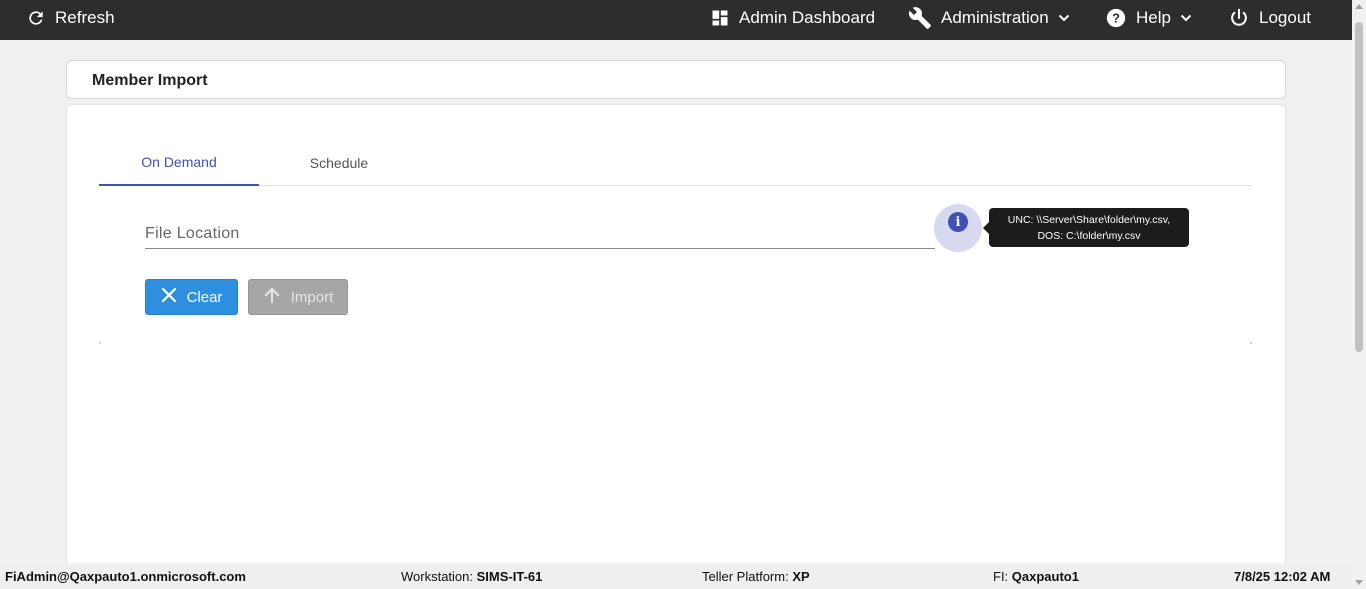 Image resolution: width=1366 pixels, height=589 pixels. What do you see at coordinates (1089, 236) in the screenshot?
I see `tooltip-line-dos: DOS: C:\folder\my.csv` at bounding box center [1089, 236].